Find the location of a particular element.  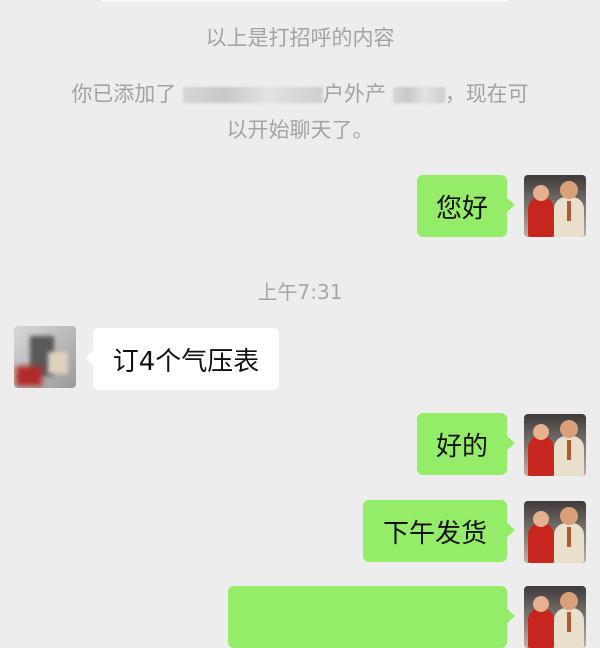

contact-avatar is located at coordinates (45, 357).